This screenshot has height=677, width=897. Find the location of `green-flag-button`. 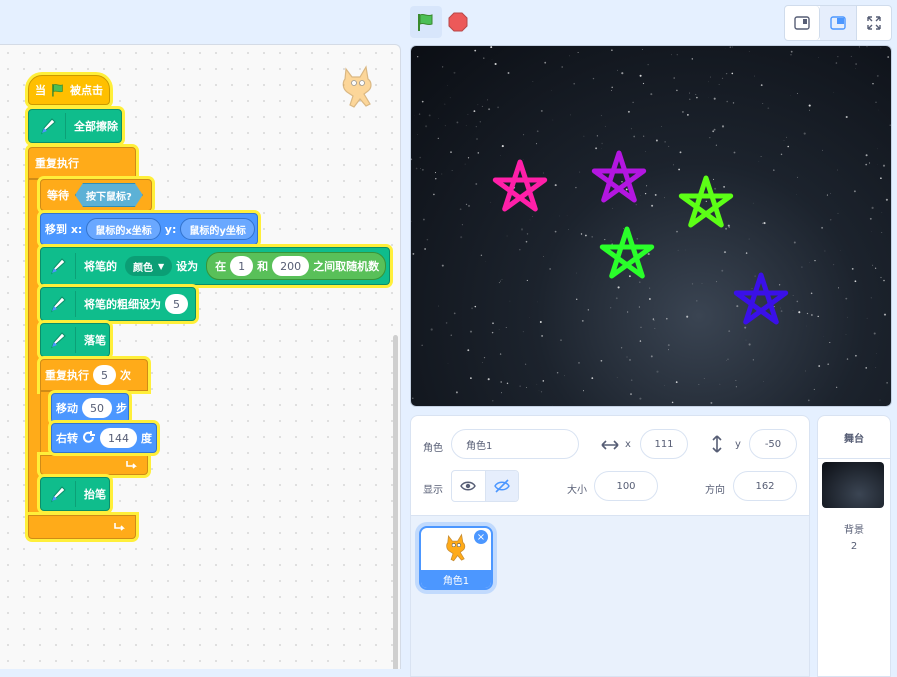

green-flag-button is located at coordinates (426, 22).